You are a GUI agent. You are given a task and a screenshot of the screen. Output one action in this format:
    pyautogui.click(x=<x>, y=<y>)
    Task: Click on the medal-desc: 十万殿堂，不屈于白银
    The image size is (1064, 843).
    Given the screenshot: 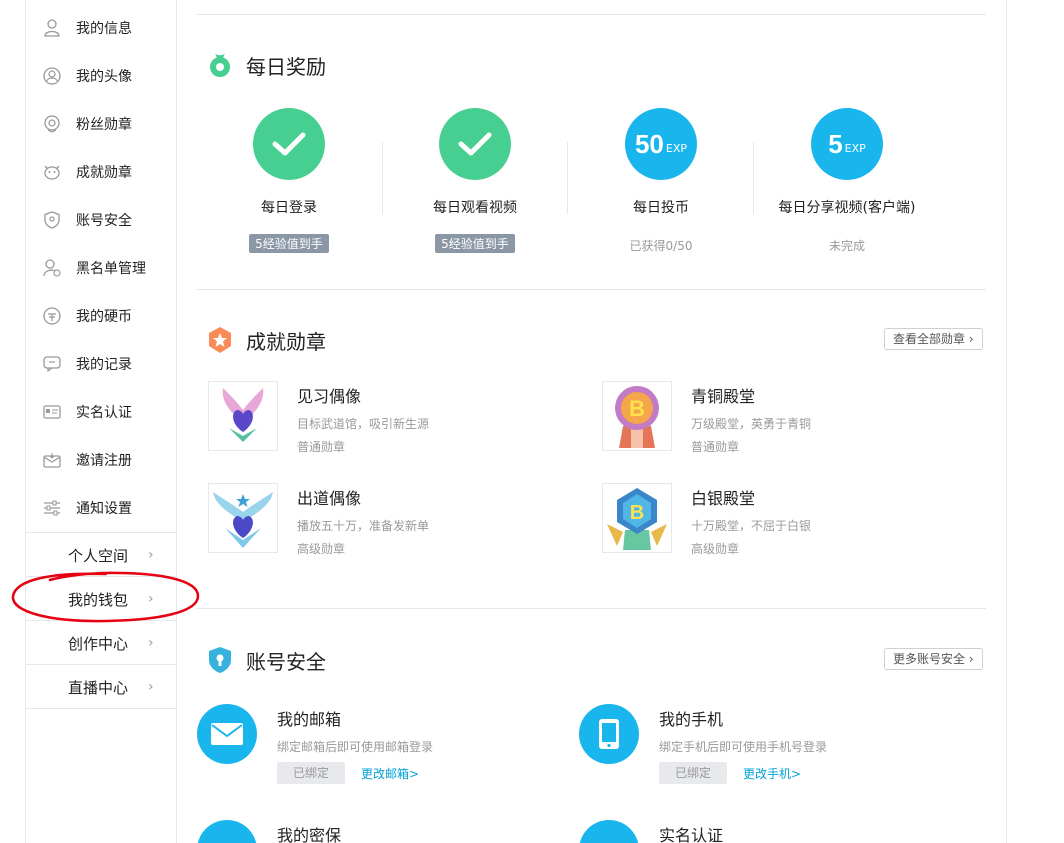 What is the action you would take?
    pyautogui.click(x=751, y=526)
    